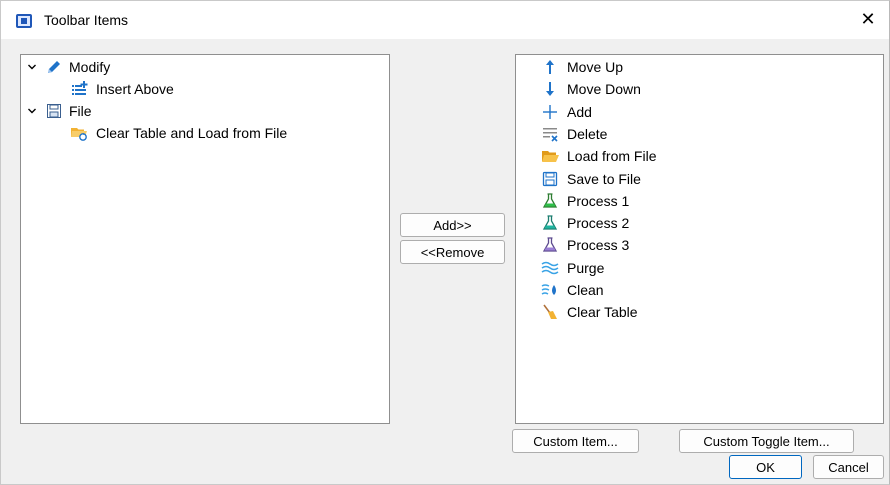 Image resolution: width=890 pixels, height=485 pixels. Describe the element at coordinates (550, 89) in the screenshot. I see `arrow-down-icon` at that location.